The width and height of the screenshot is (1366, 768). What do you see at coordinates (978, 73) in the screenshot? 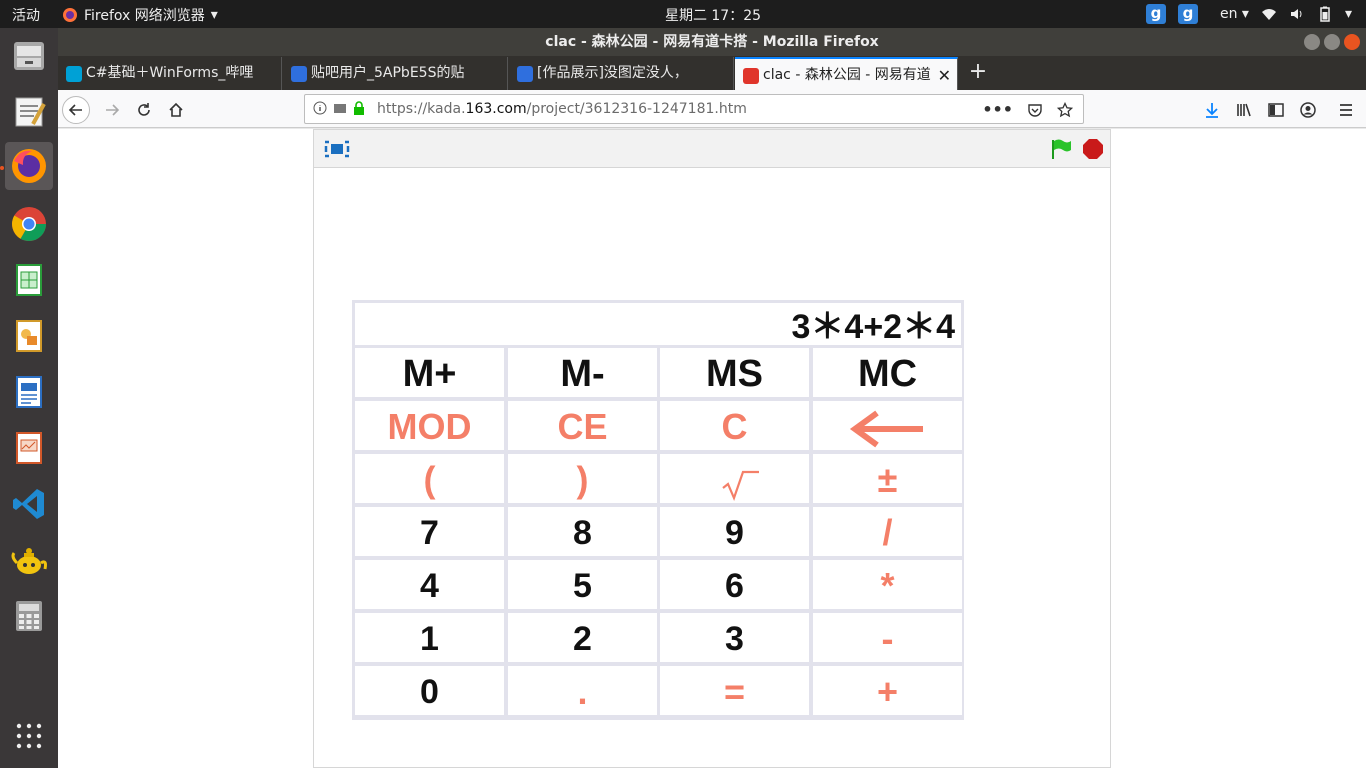
I see `new-tab-button: +` at bounding box center [978, 73].